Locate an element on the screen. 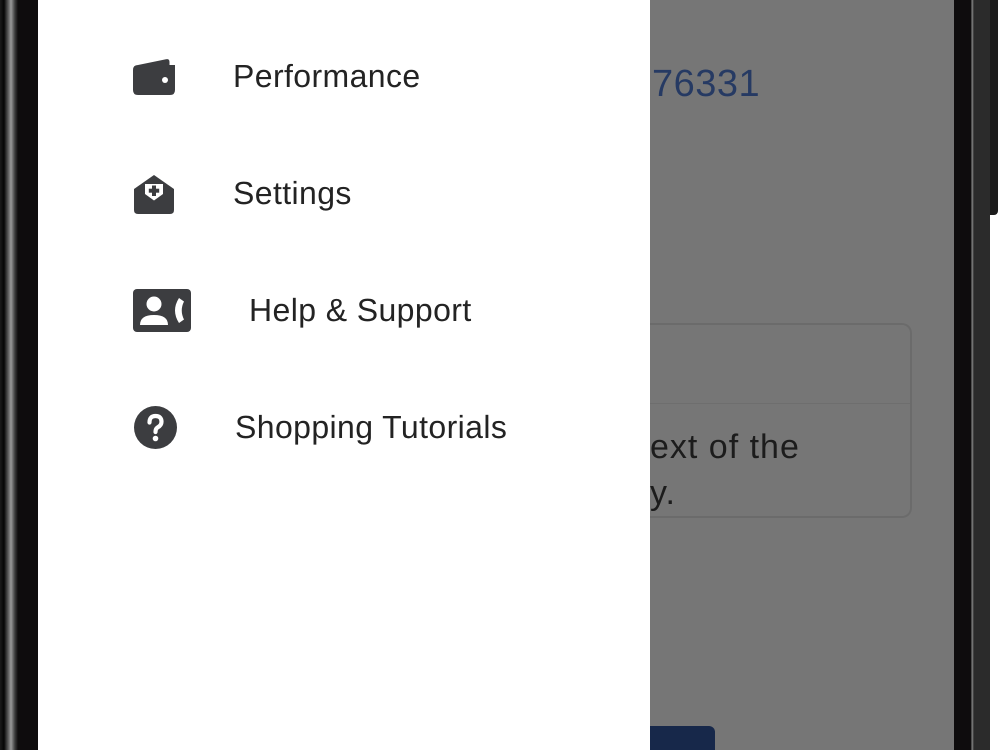 The width and height of the screenshot is (1000, 750). menu-item: Performance is located at coordinates (277, 76).